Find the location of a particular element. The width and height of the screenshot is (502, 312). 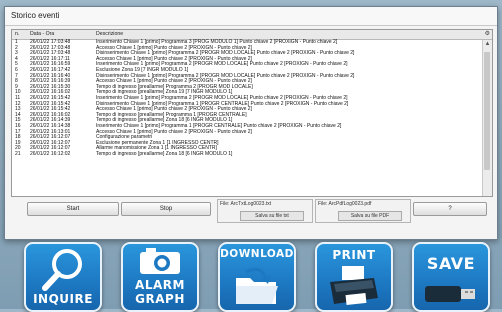

download-tile: DOWNLOAD is located at coordinates (257, 277).